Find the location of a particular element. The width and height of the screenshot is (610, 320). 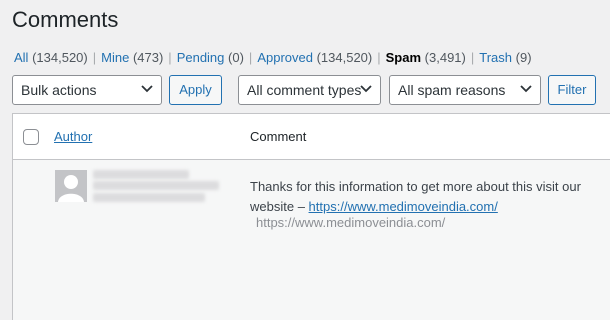

filter-approved-link: Approved (134,520) is located at coordinates (314, 57).